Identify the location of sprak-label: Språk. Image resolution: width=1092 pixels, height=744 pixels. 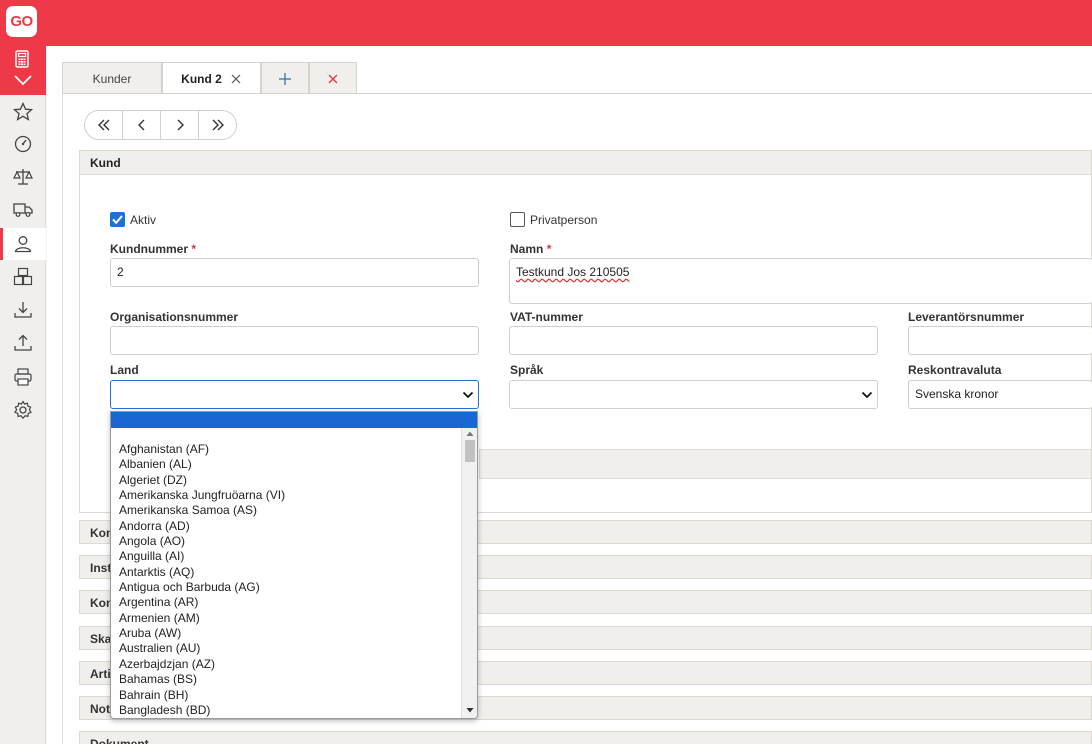
(527, 370).